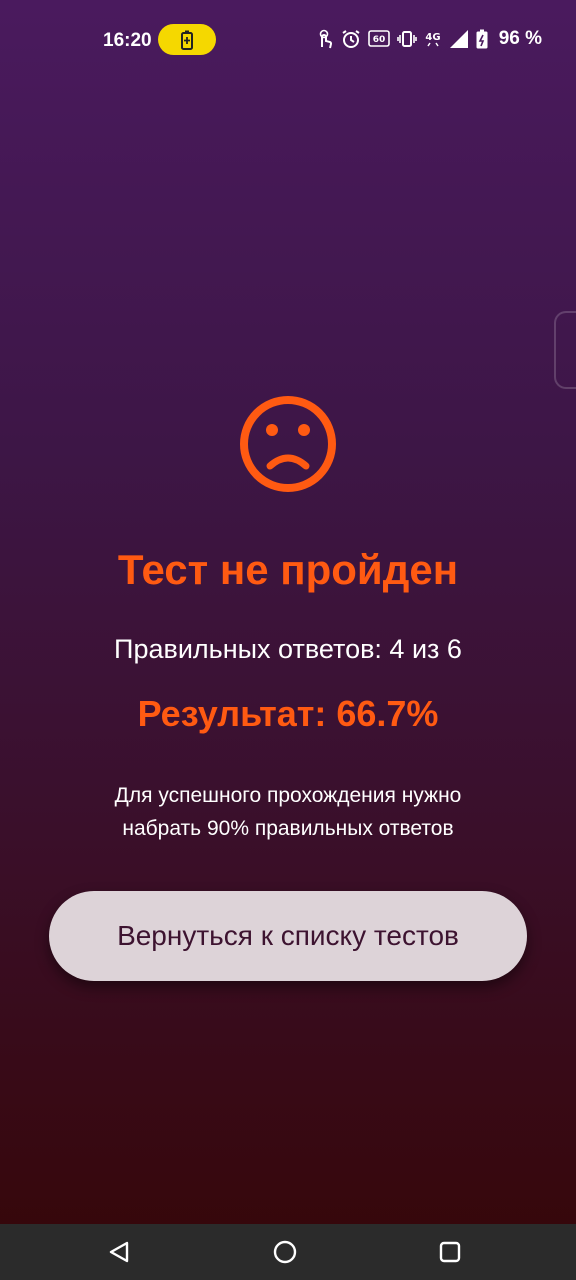 This screenshot has height=1280, width=576. Describe the element at coordinates (187, 39) in the screenshot. I see `battery-saver-icon` at that location.